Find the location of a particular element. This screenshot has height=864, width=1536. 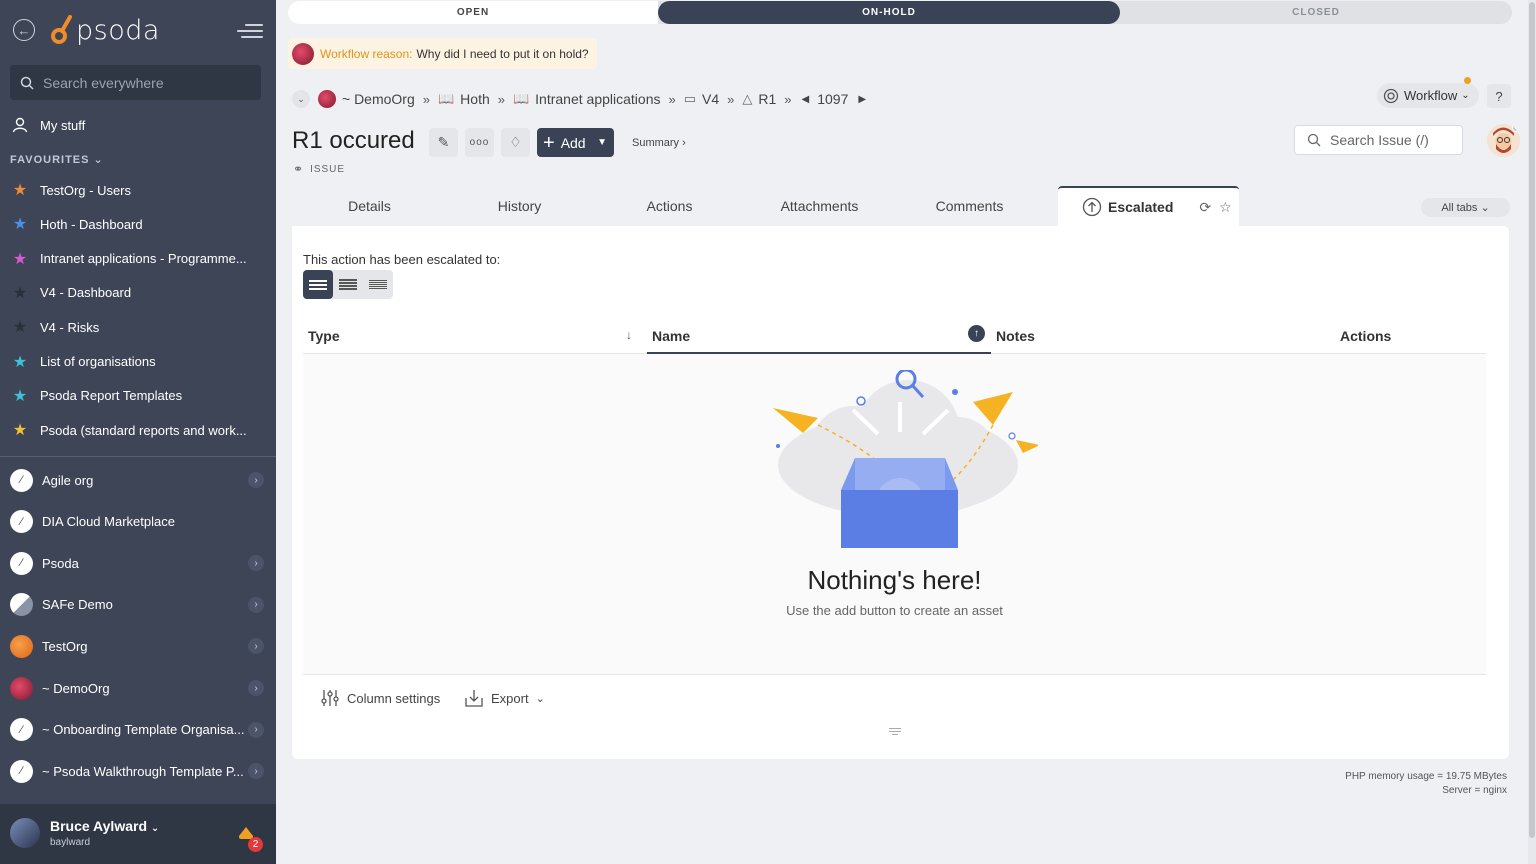

sidebar-favourite-item: ★ List of organisations is located at coordinates (138, 362).